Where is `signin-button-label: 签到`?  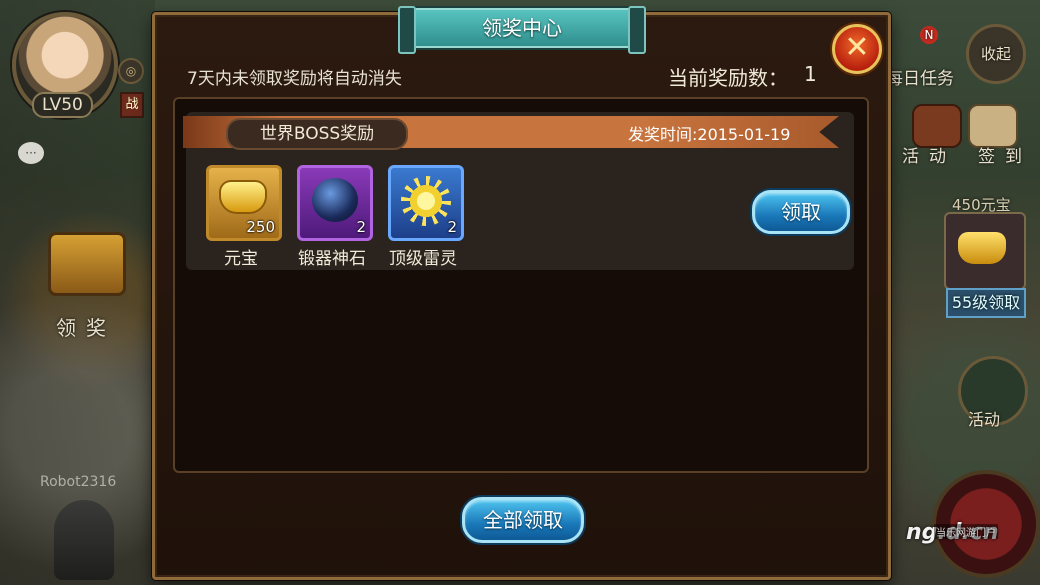 signin-button-label: 签到 is located at coordinates (1005, 154).